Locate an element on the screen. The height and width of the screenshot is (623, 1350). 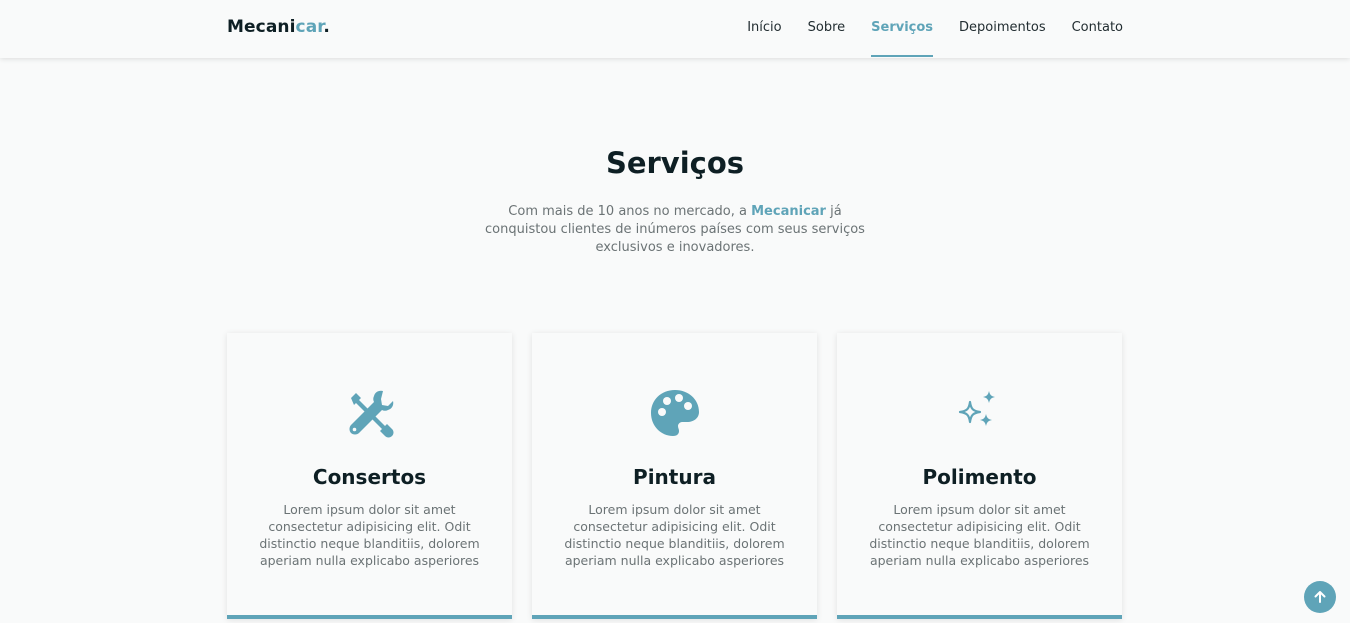
nav-item-sobre: Sobre is located at coordinates (827, 29).